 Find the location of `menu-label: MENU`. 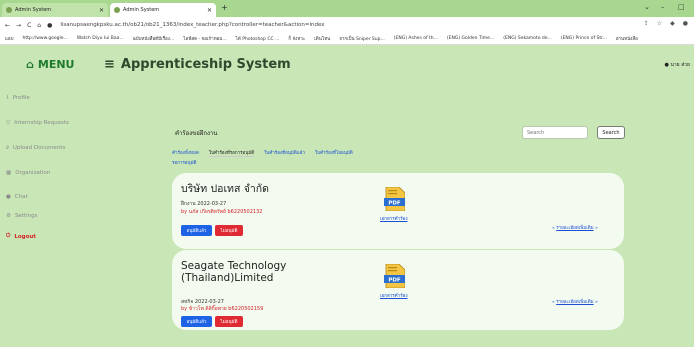

menu-label: MENU is located at coordinates (56, 64).